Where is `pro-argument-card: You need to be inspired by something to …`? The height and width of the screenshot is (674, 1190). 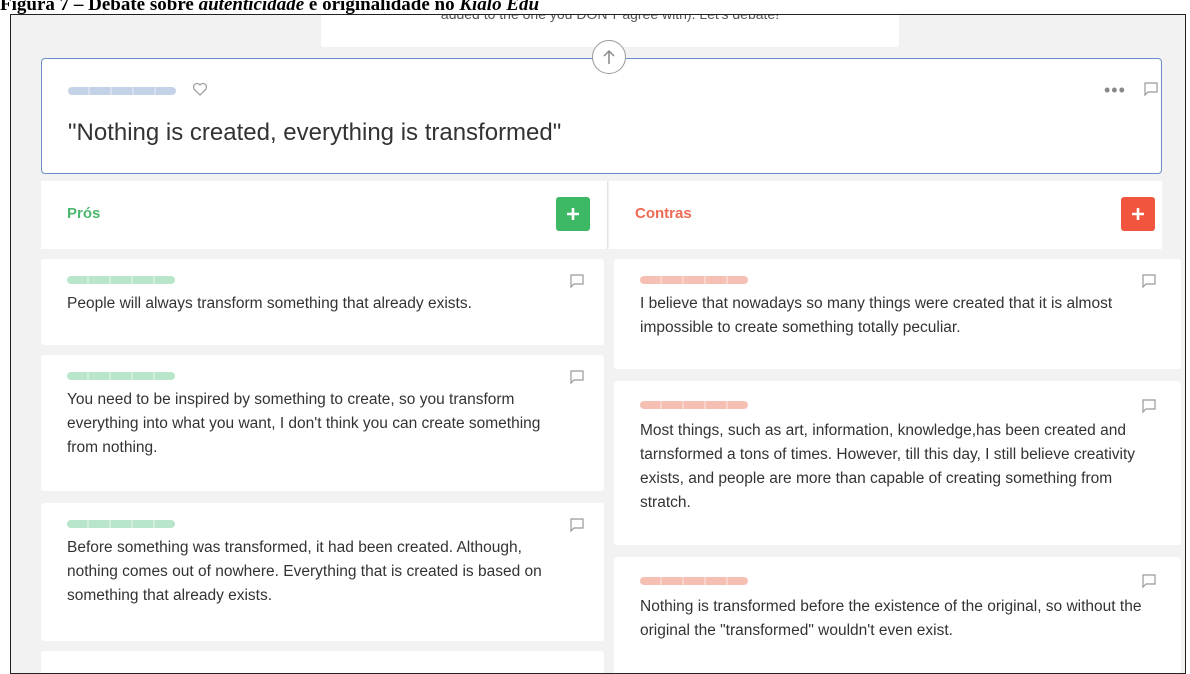
pro-argument-card: You need to be inspired by something to … is located at coordinates (322, 423).